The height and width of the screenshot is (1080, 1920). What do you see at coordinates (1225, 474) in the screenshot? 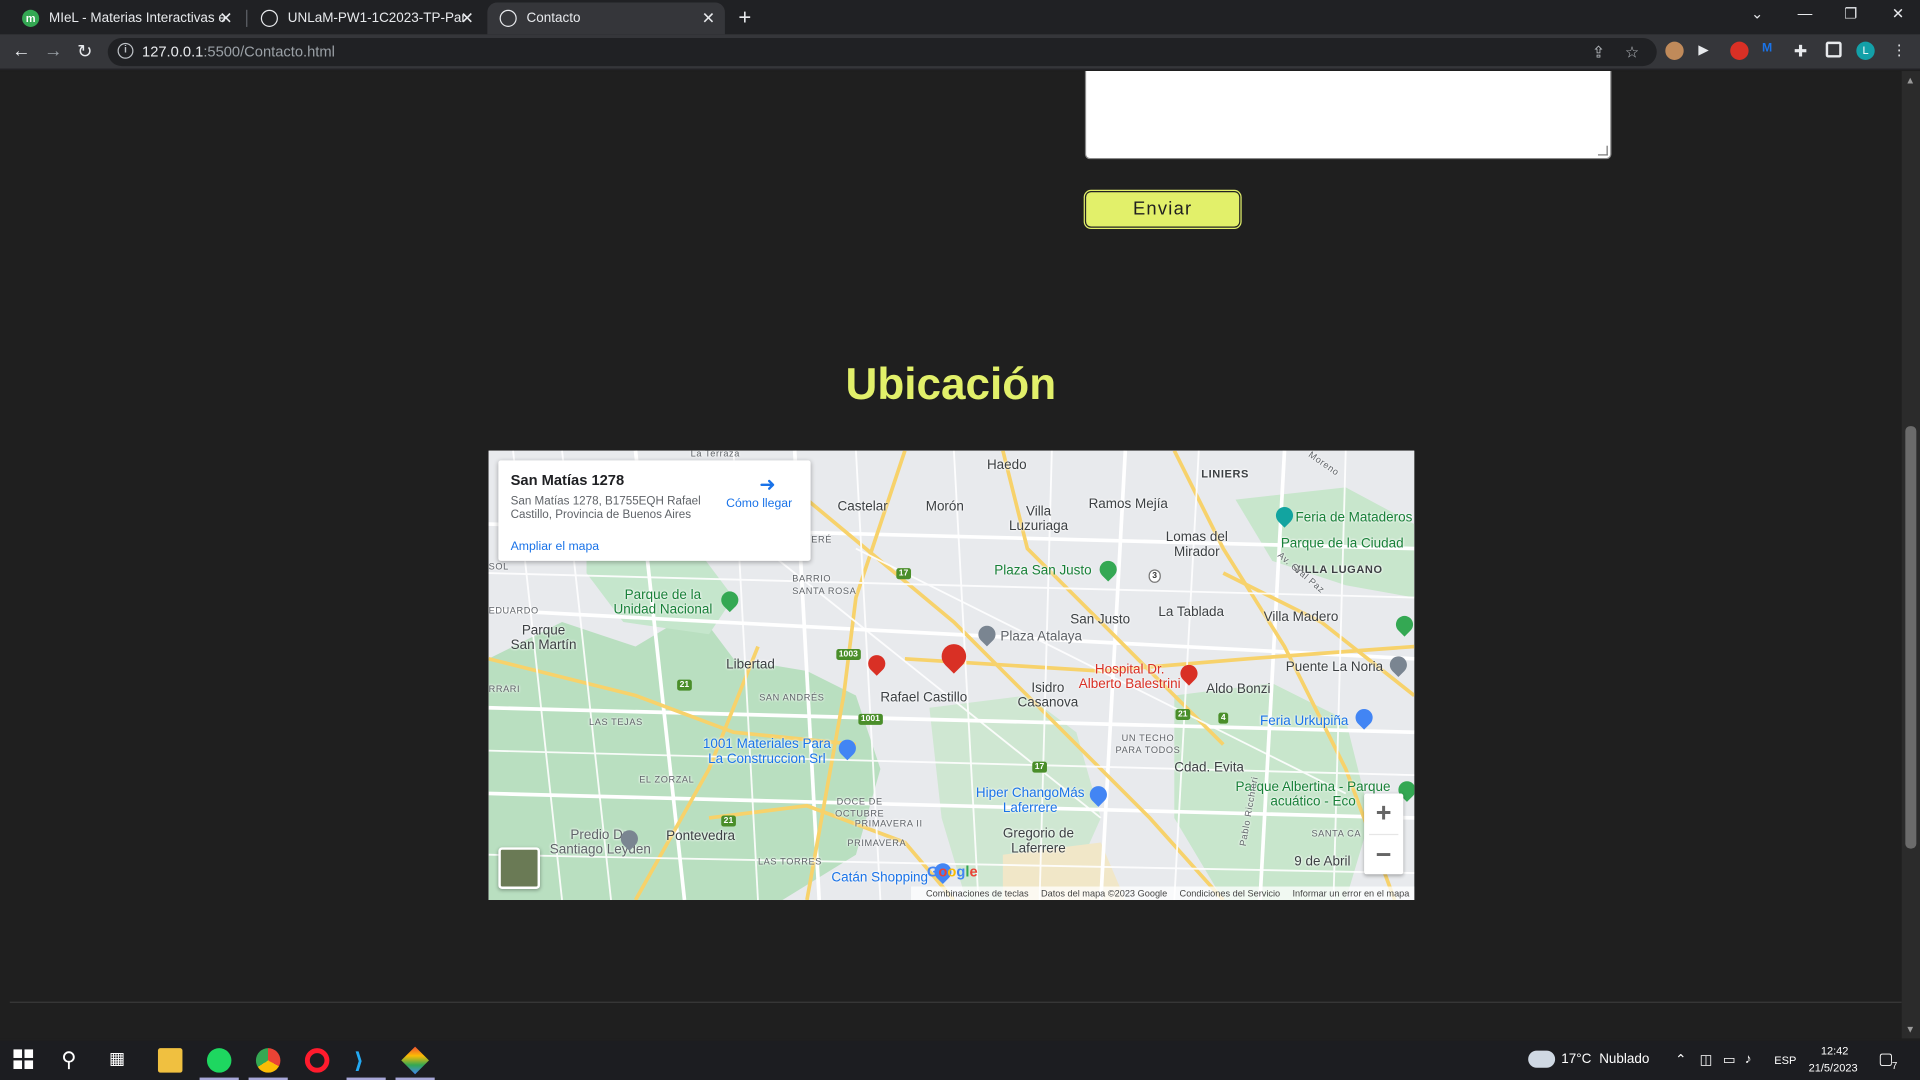
I see `map-label: LINIERS` at bounding box center [1225, 474].